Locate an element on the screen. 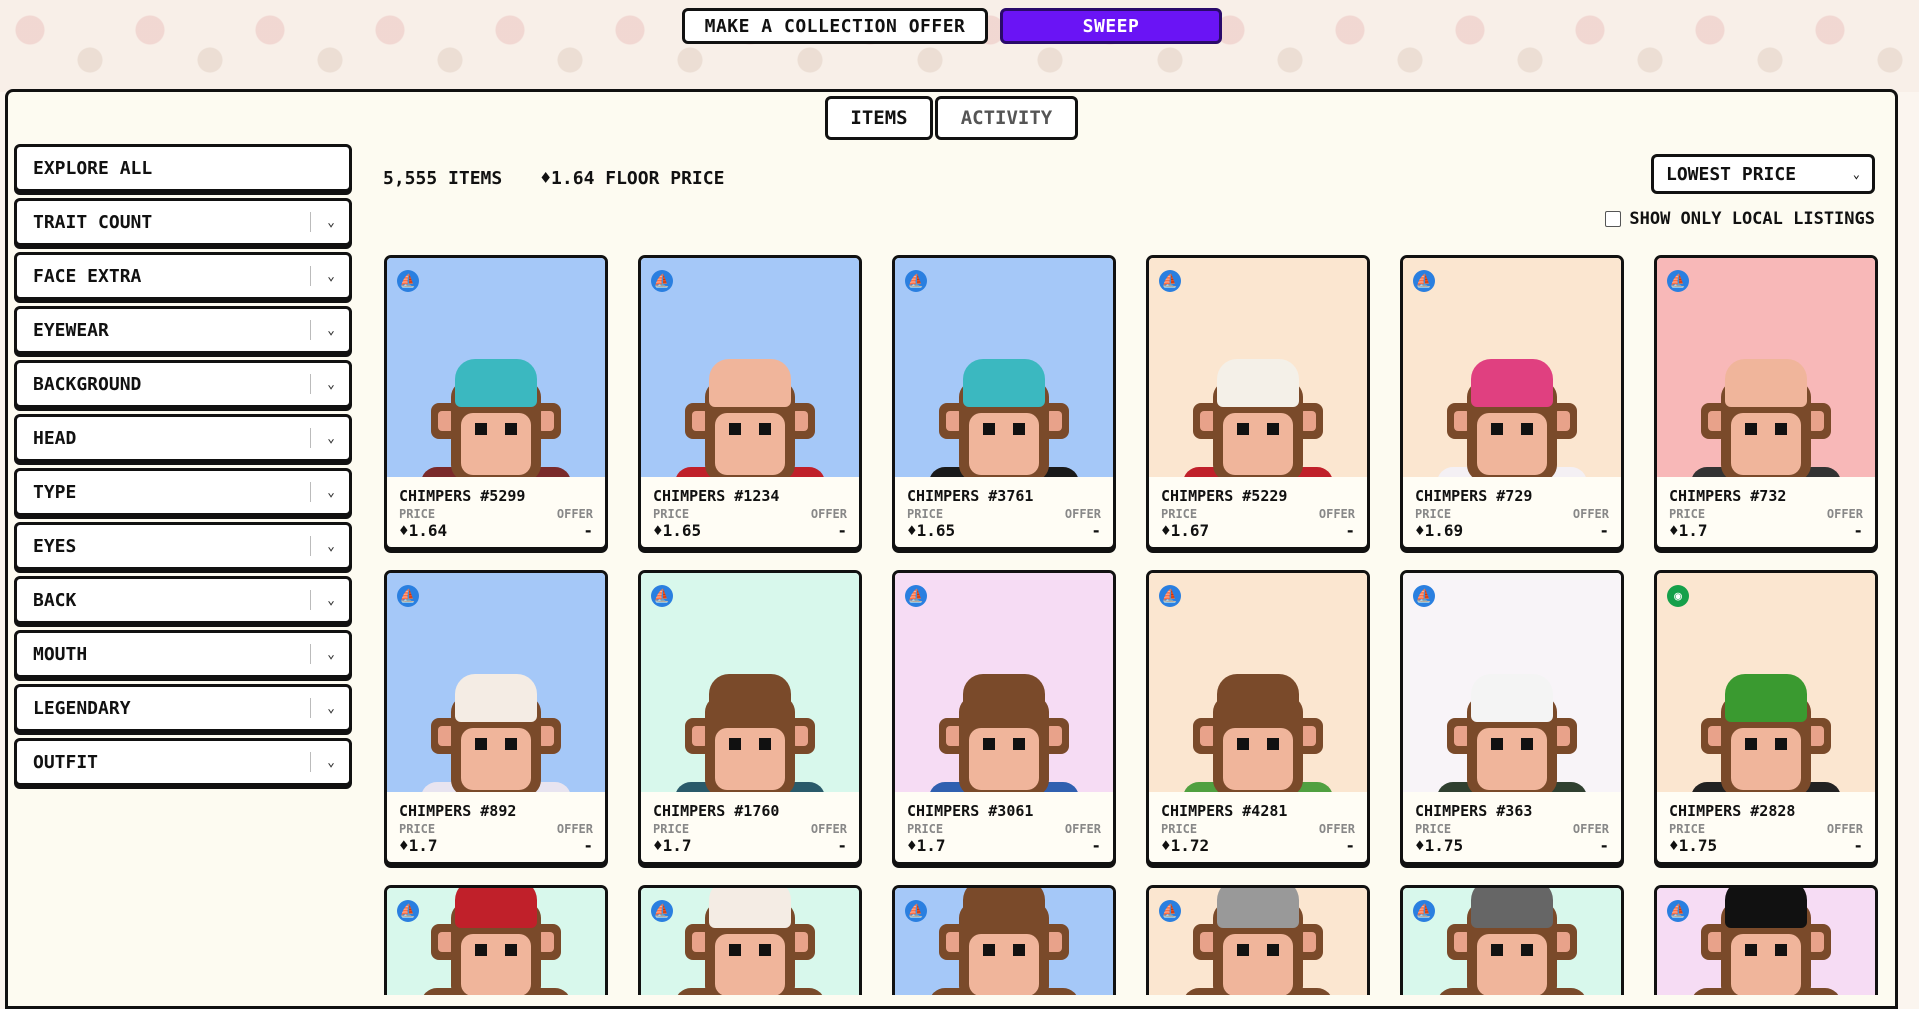 The width and height of the screenshot is (1919, 1009). sort-dropdown: LOWEST PRICE ⌄ is located at coordinates (1763, 174).